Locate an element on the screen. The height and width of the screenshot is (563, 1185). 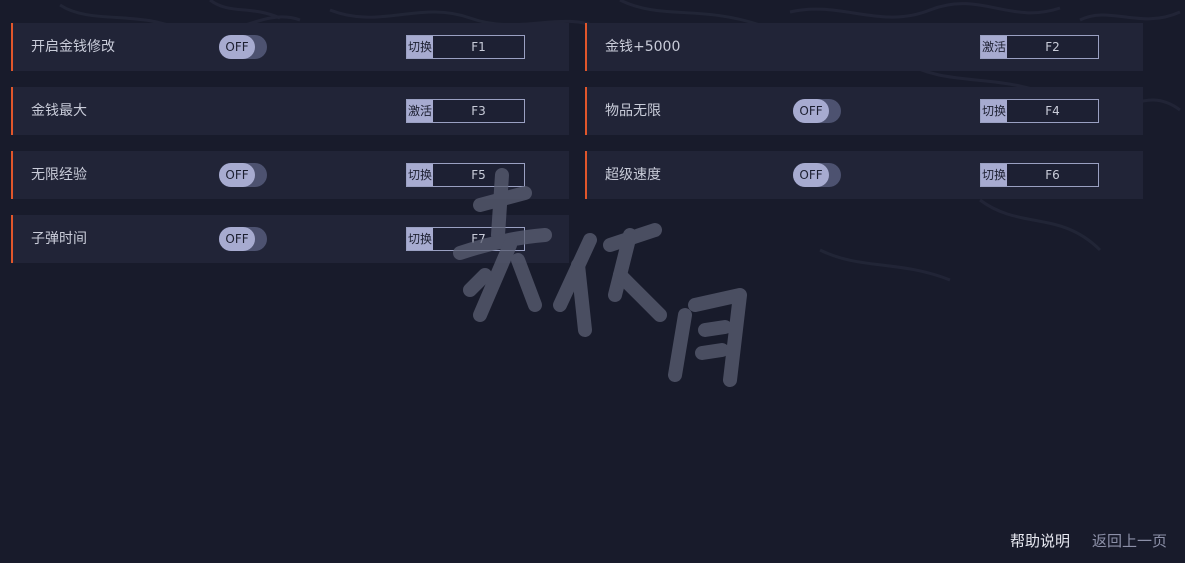
hotkey-field: 切换 F7 is located at coordinates (465, 239).